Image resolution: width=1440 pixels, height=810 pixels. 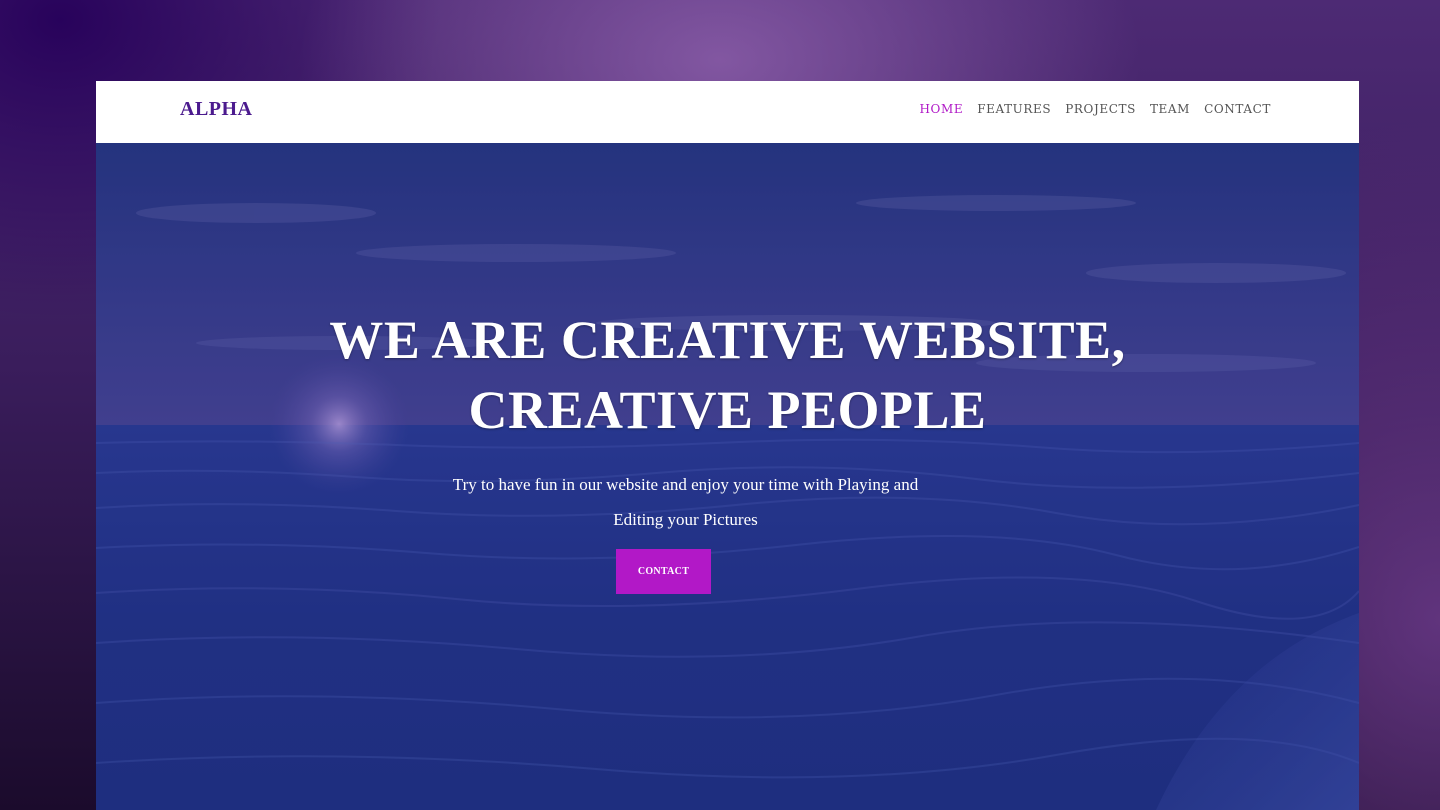 I want to click on nav-item-home: HOME, so click(x=941, y=109).